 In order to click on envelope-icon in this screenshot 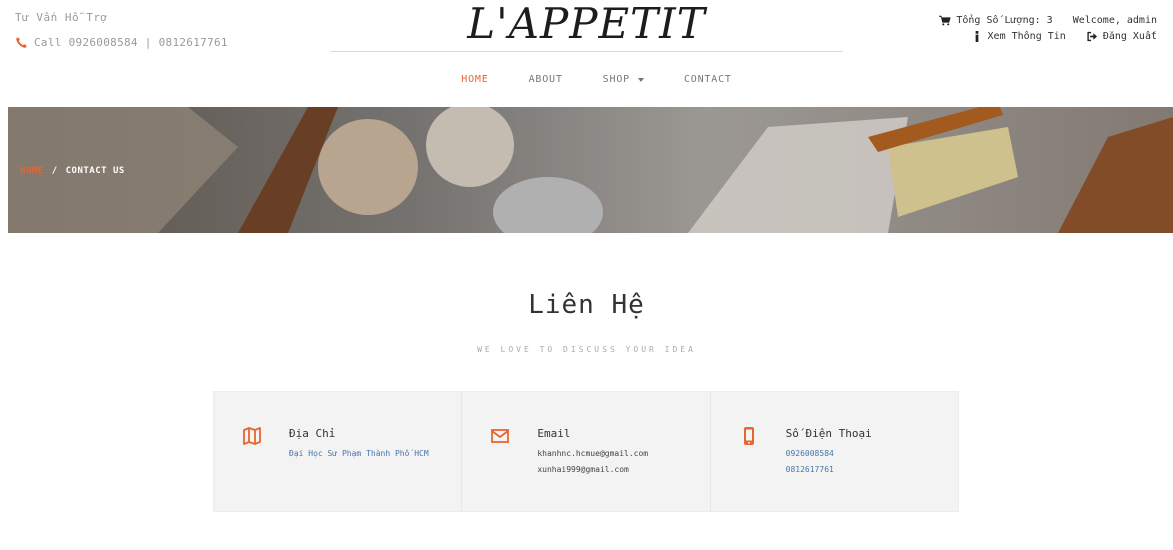, I will do `click(500, 436)`.